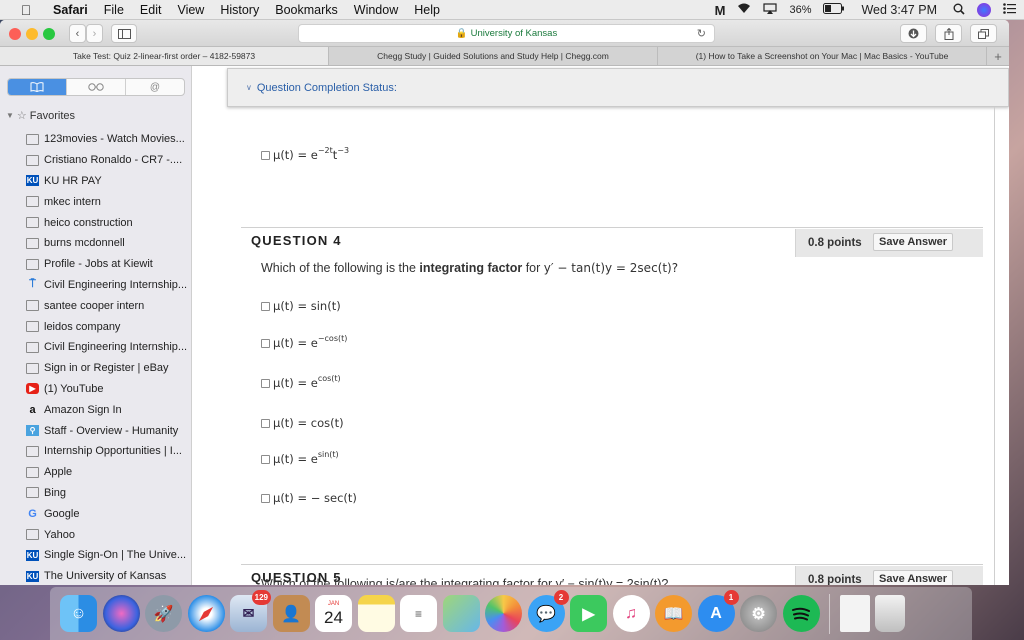 The image size is (1024, 640). I want to click on menu-window: Window, so click(376, 10).